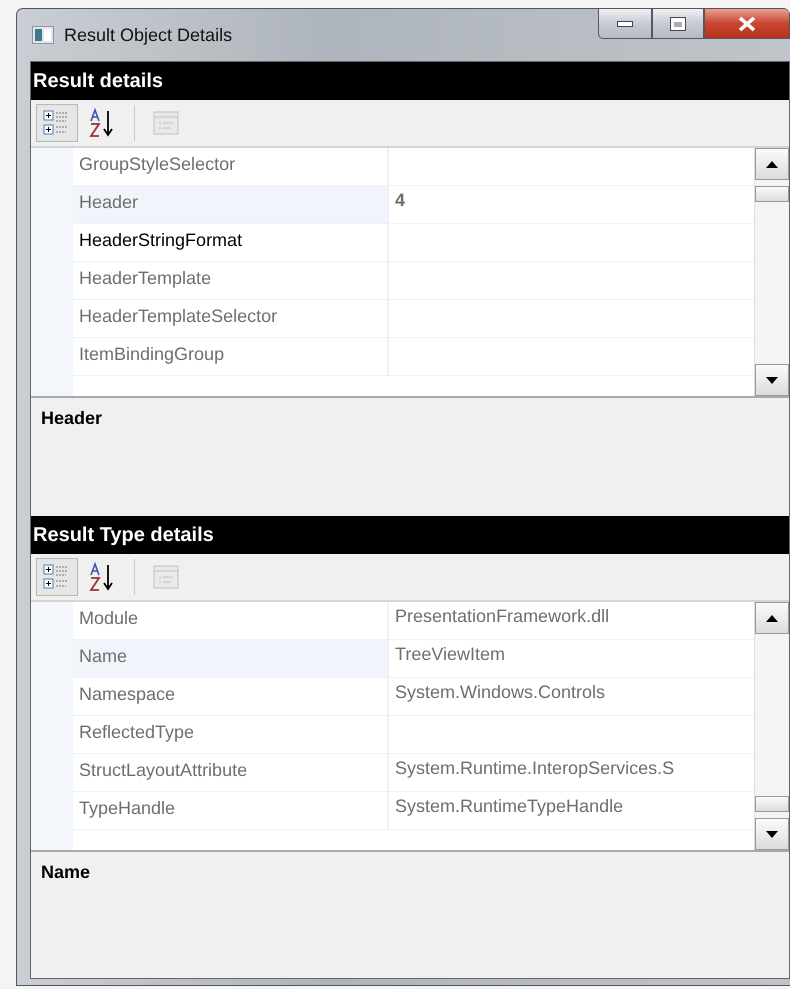 The height and width of the screenshot is (989, 790). Describe the element at coordinates (571, 772) in the screenshot. I see `property-value: System.Runtime.InteropServices.S` at that location.